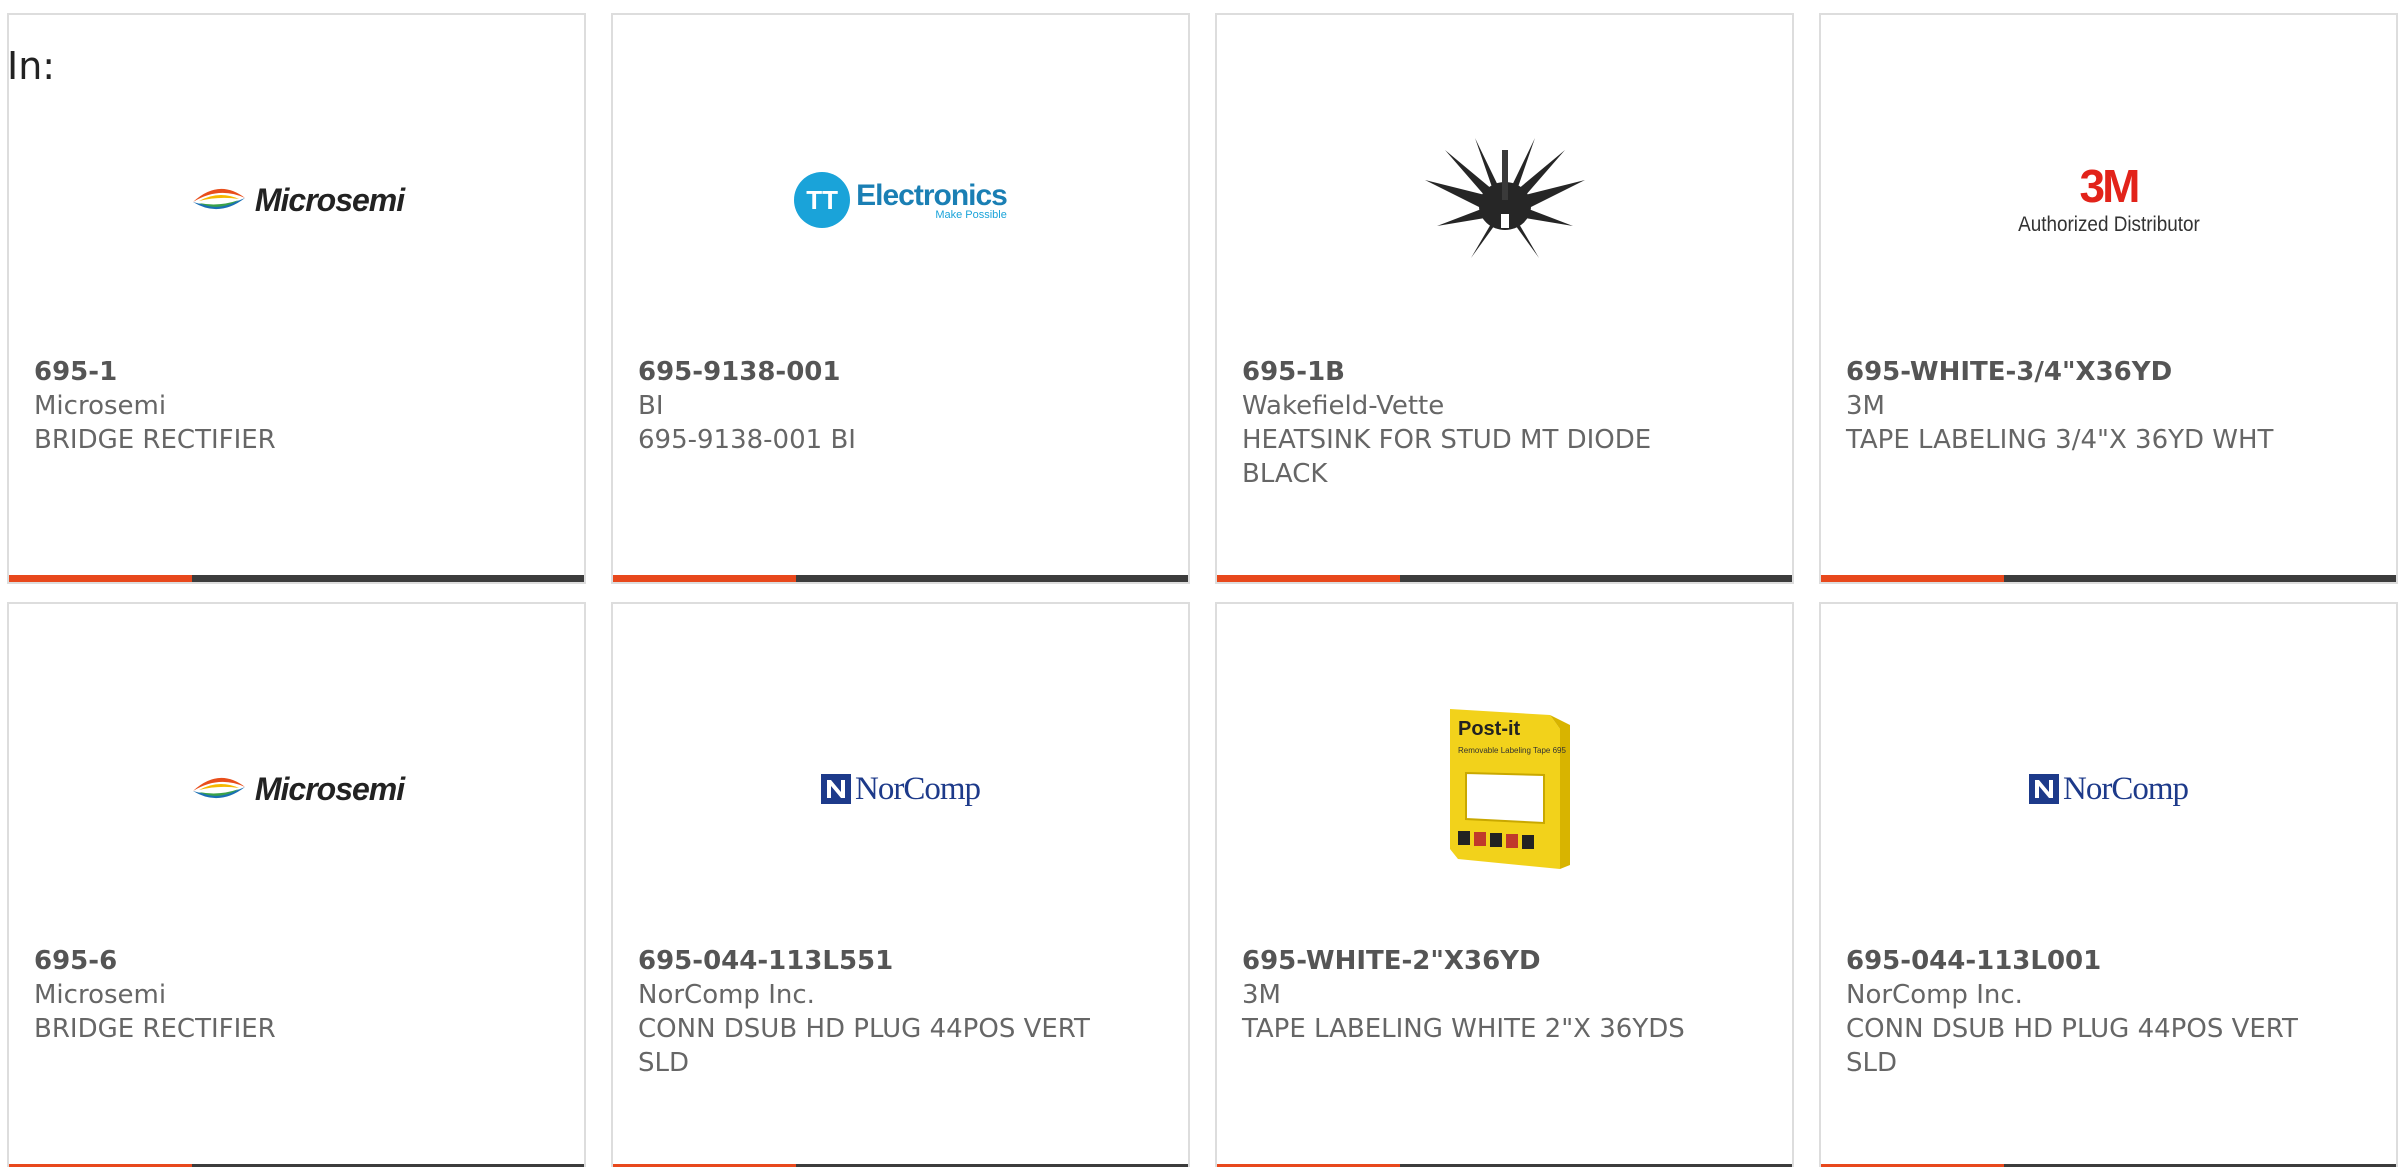 This screenshot has width=2400, height=1167. Describe the element at coordinates (2060, 440) in the screenshot. I see `product-description: TAPE LABELING 3/4"X 36YD WHT` at that location.